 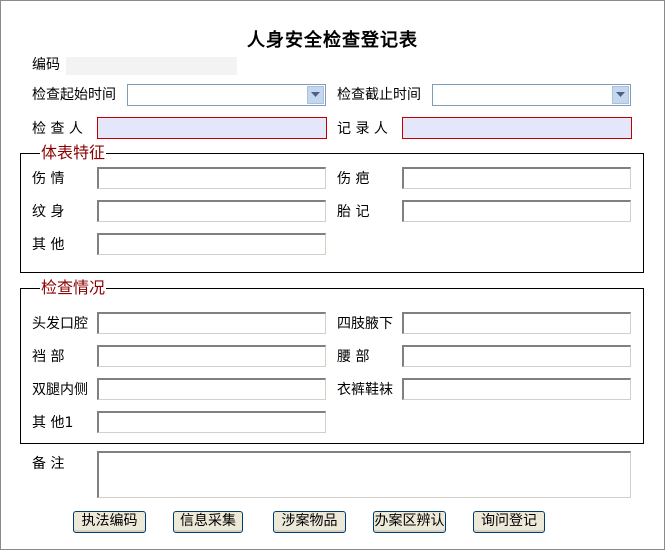 I want to click on limbs-armpit-input, so click(x=516, y=323).